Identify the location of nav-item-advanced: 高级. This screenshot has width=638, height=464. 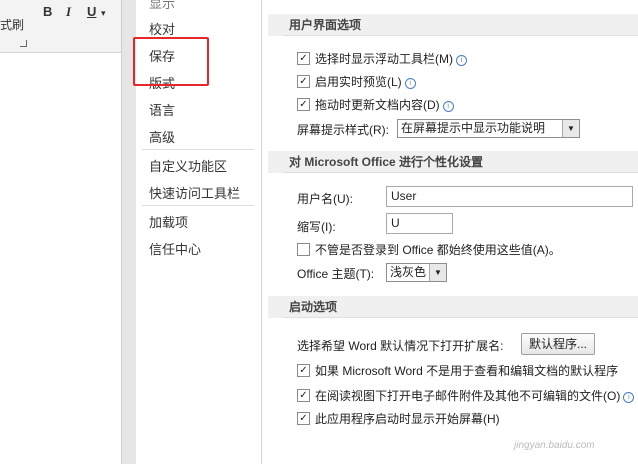
(162, 136).